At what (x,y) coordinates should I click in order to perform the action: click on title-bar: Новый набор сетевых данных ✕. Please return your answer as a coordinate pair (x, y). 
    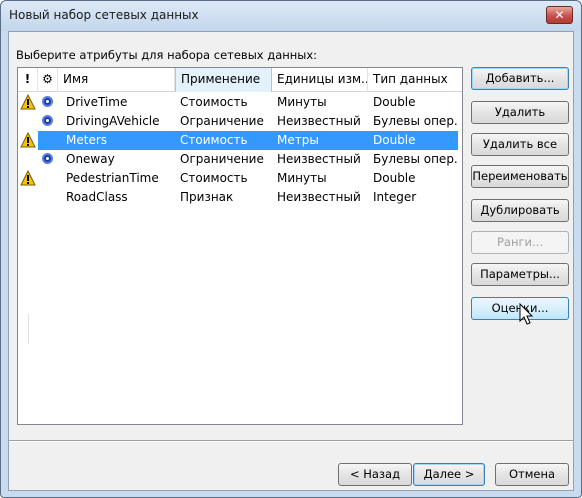
    Looking at the image, I should click on (291, 16).